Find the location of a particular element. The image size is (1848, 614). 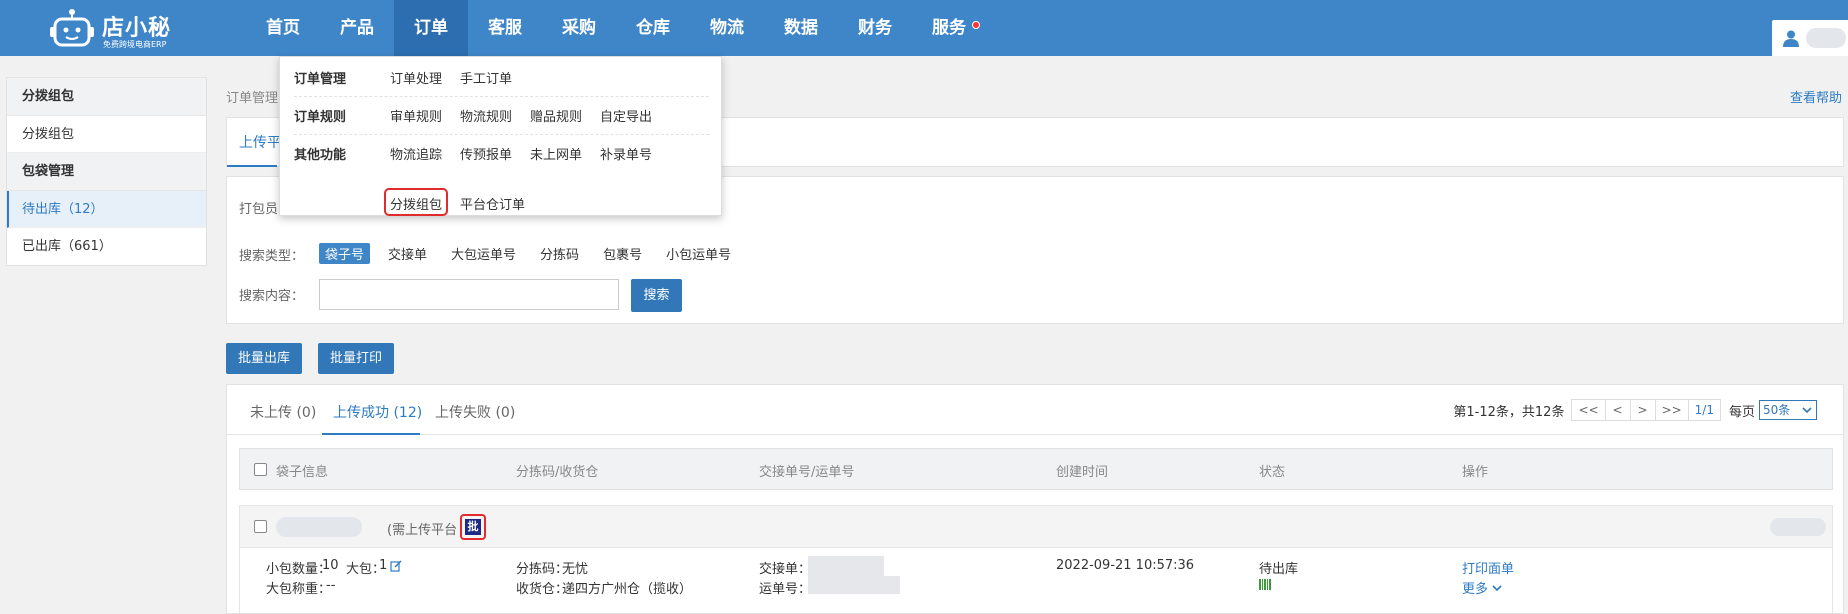

page-indicator: 1/1 is located at coordinates (1704, 410).